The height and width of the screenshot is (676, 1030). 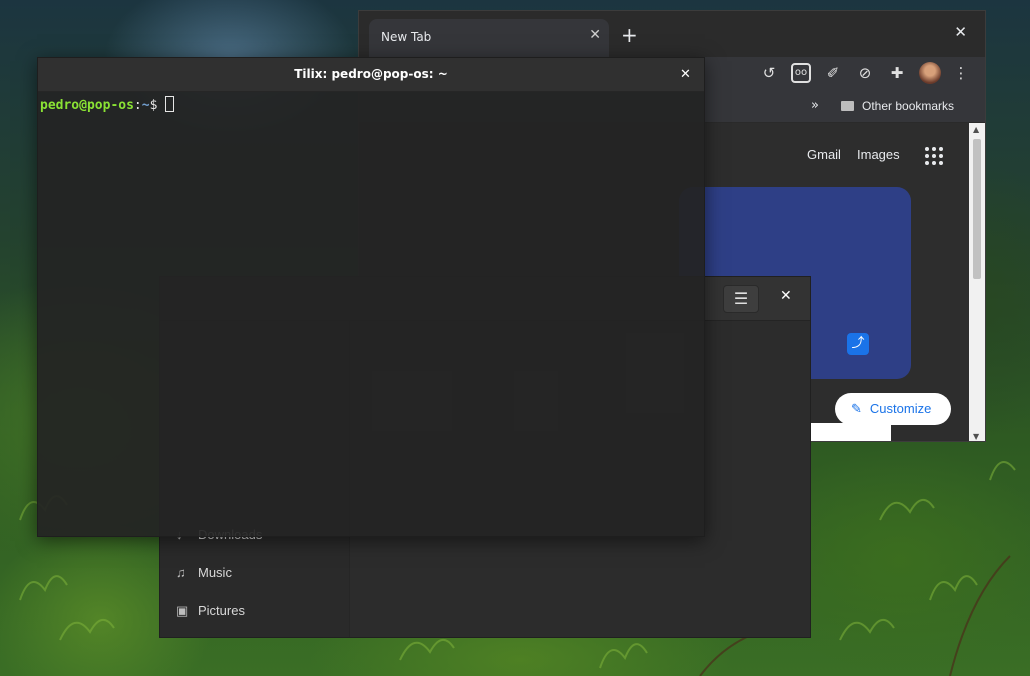 I want to click on bookmarks-more-button: », so click(x=815, y=105).